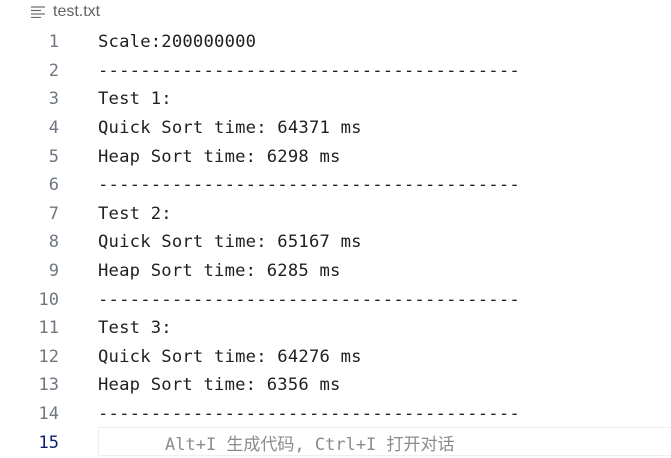  I want to click on line-number: 12, so click(48, 356).